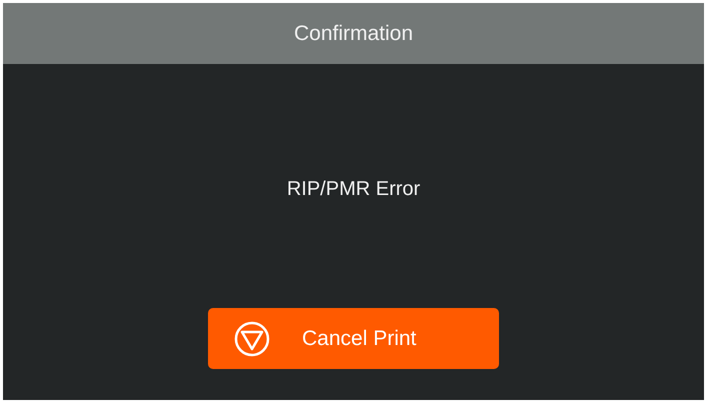 This screenshot has width=709, height=405. Describe the element at coordinates (353, 338) in the screenshot. I see `cancel-print-button: Cancel Print` at that location.